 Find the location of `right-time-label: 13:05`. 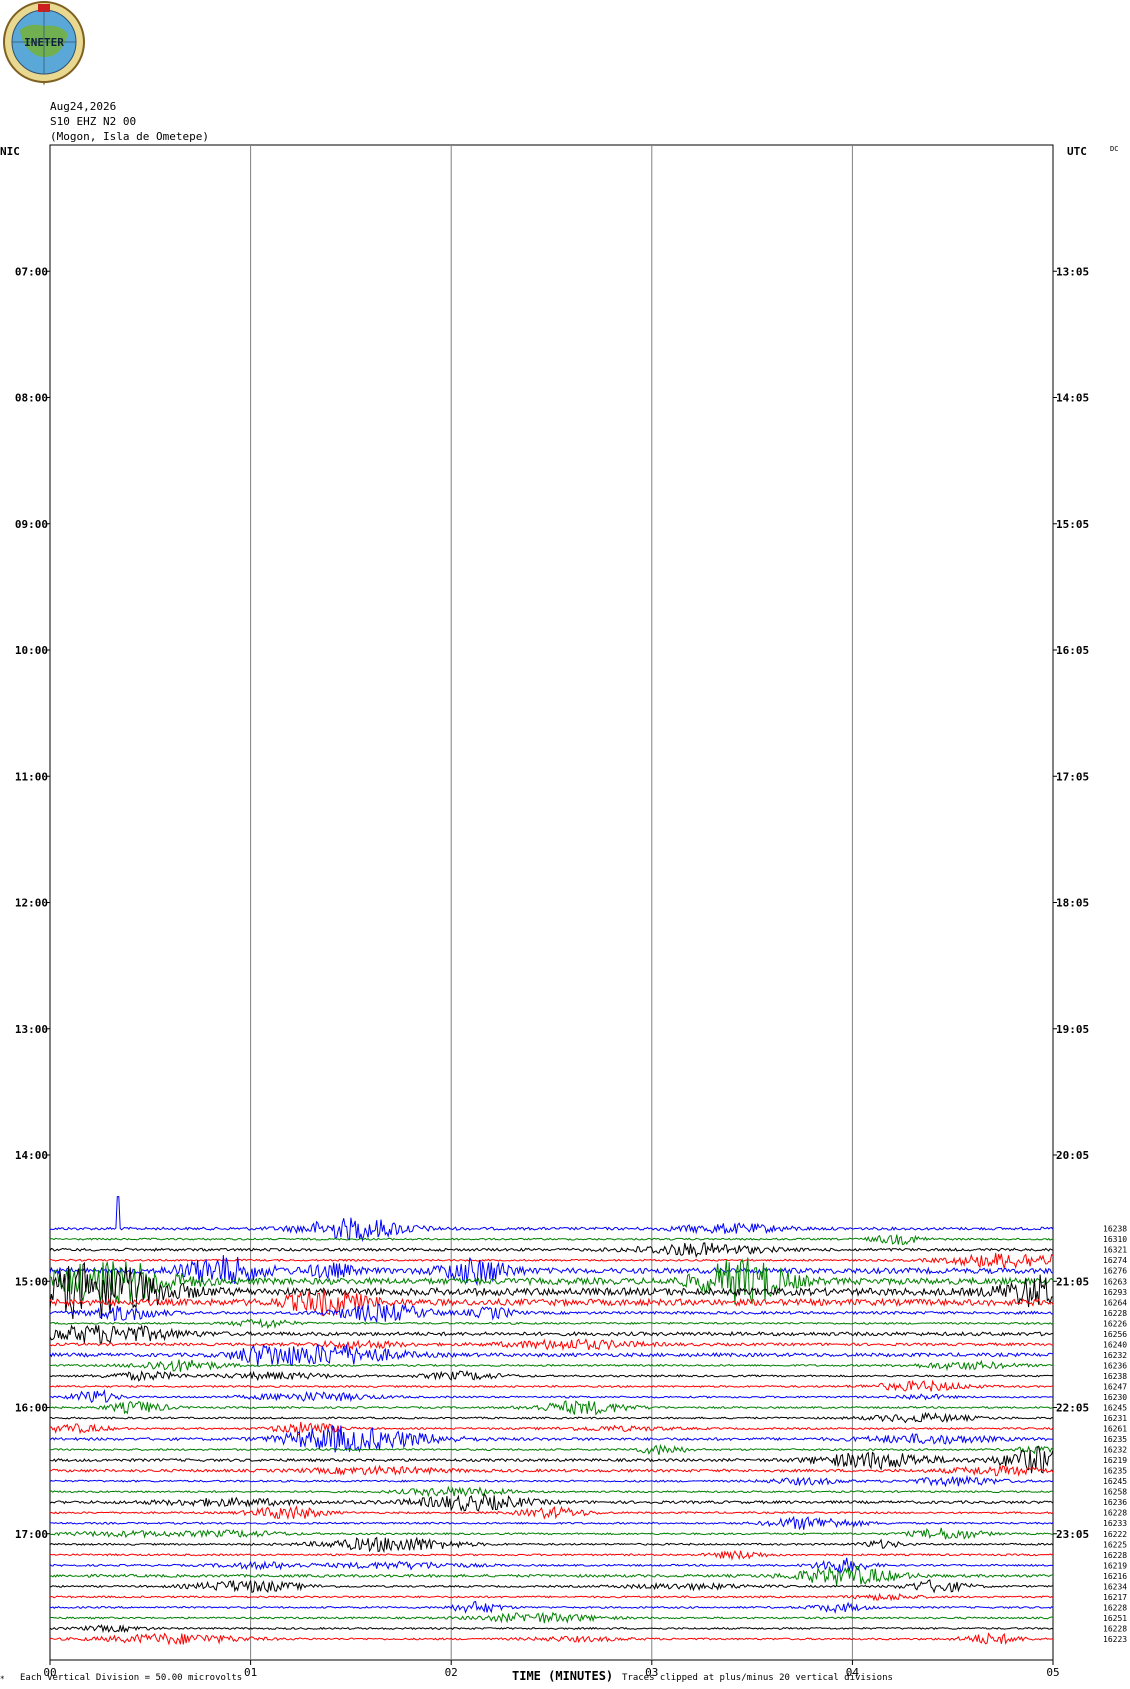

right-time-label: 13:05 is located at coordinates (1072, 271).